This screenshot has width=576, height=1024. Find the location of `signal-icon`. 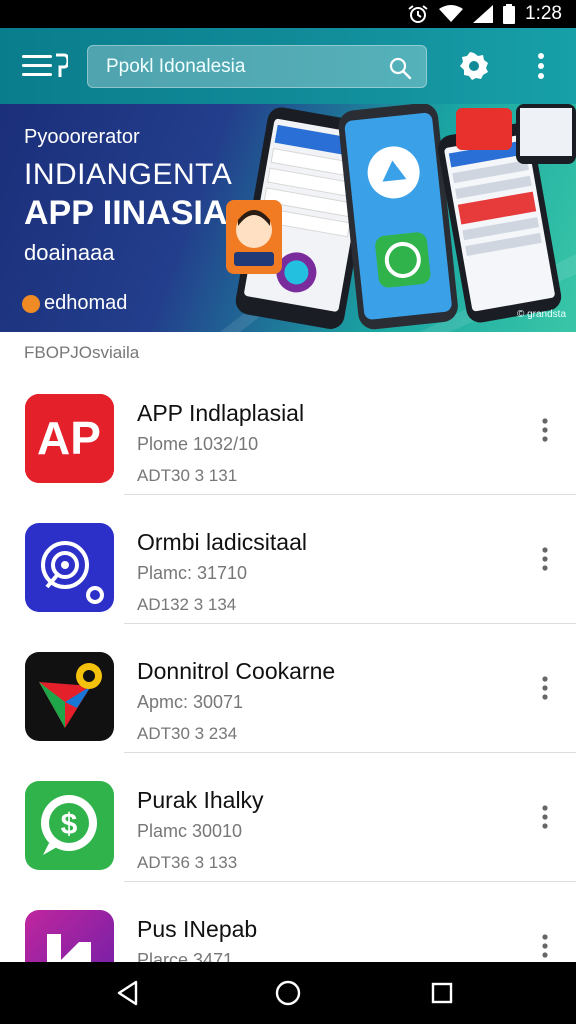

signal-icon is located at coordinates (483, 14).